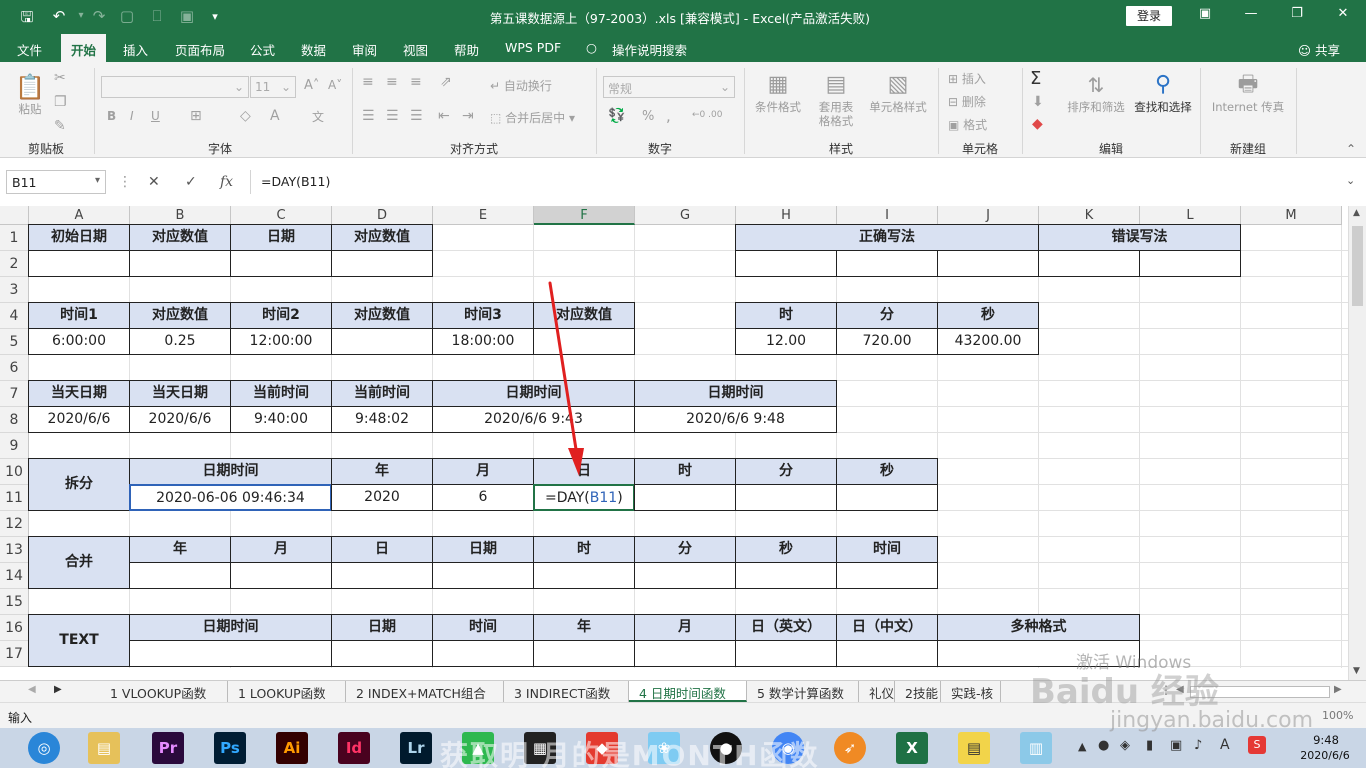  Describe the element at coordinates (669, 87) in the screenshot. I see `number-format-dropdown: 常规 ⌄` at that location.